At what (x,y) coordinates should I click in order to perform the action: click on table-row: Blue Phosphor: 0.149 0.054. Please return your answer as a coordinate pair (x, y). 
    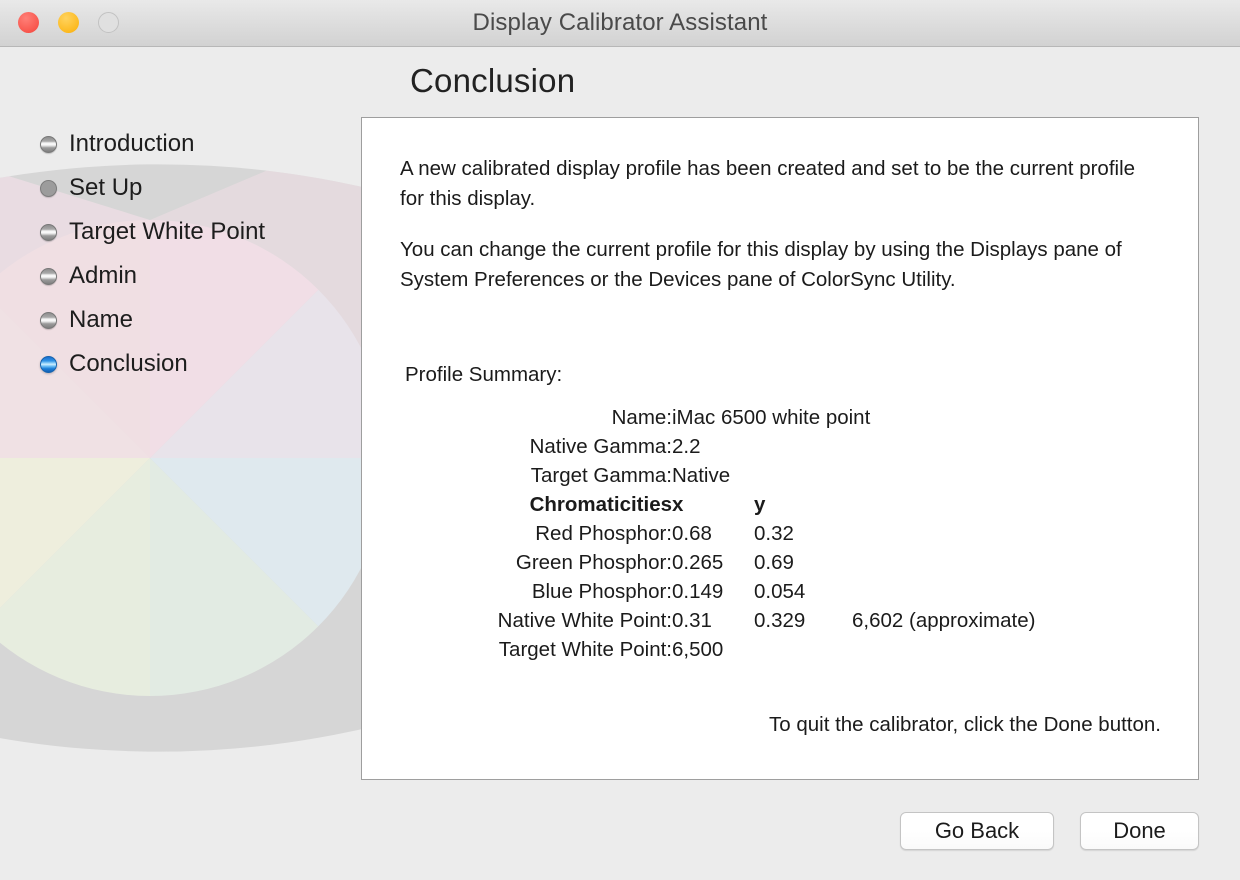
    Looking at the image, I should click on (717, 594).